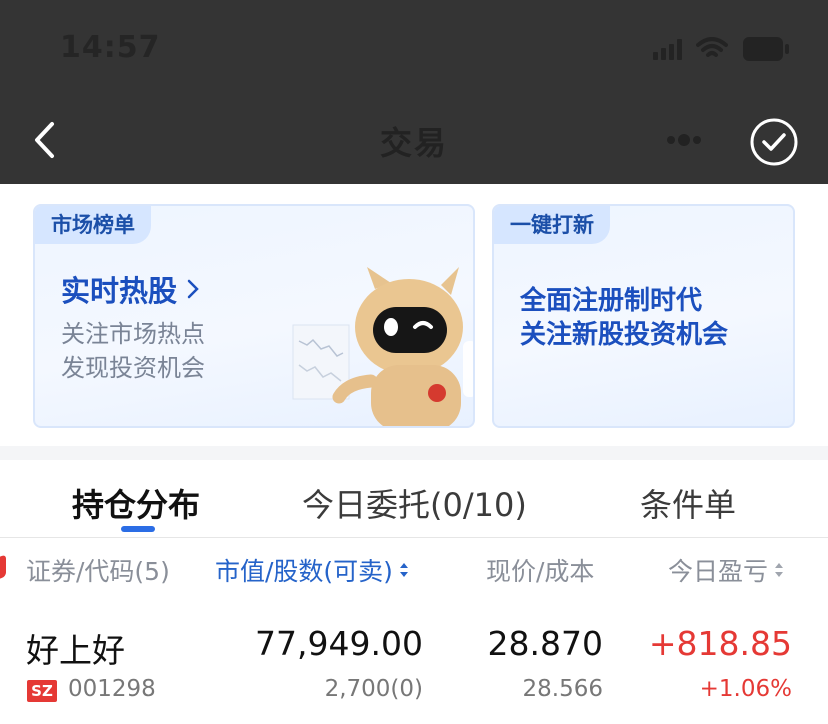 The height and width of the screenshot is (724, 828). I want to click on column-today-pnl: 今日盈亏, so click(726, 570).